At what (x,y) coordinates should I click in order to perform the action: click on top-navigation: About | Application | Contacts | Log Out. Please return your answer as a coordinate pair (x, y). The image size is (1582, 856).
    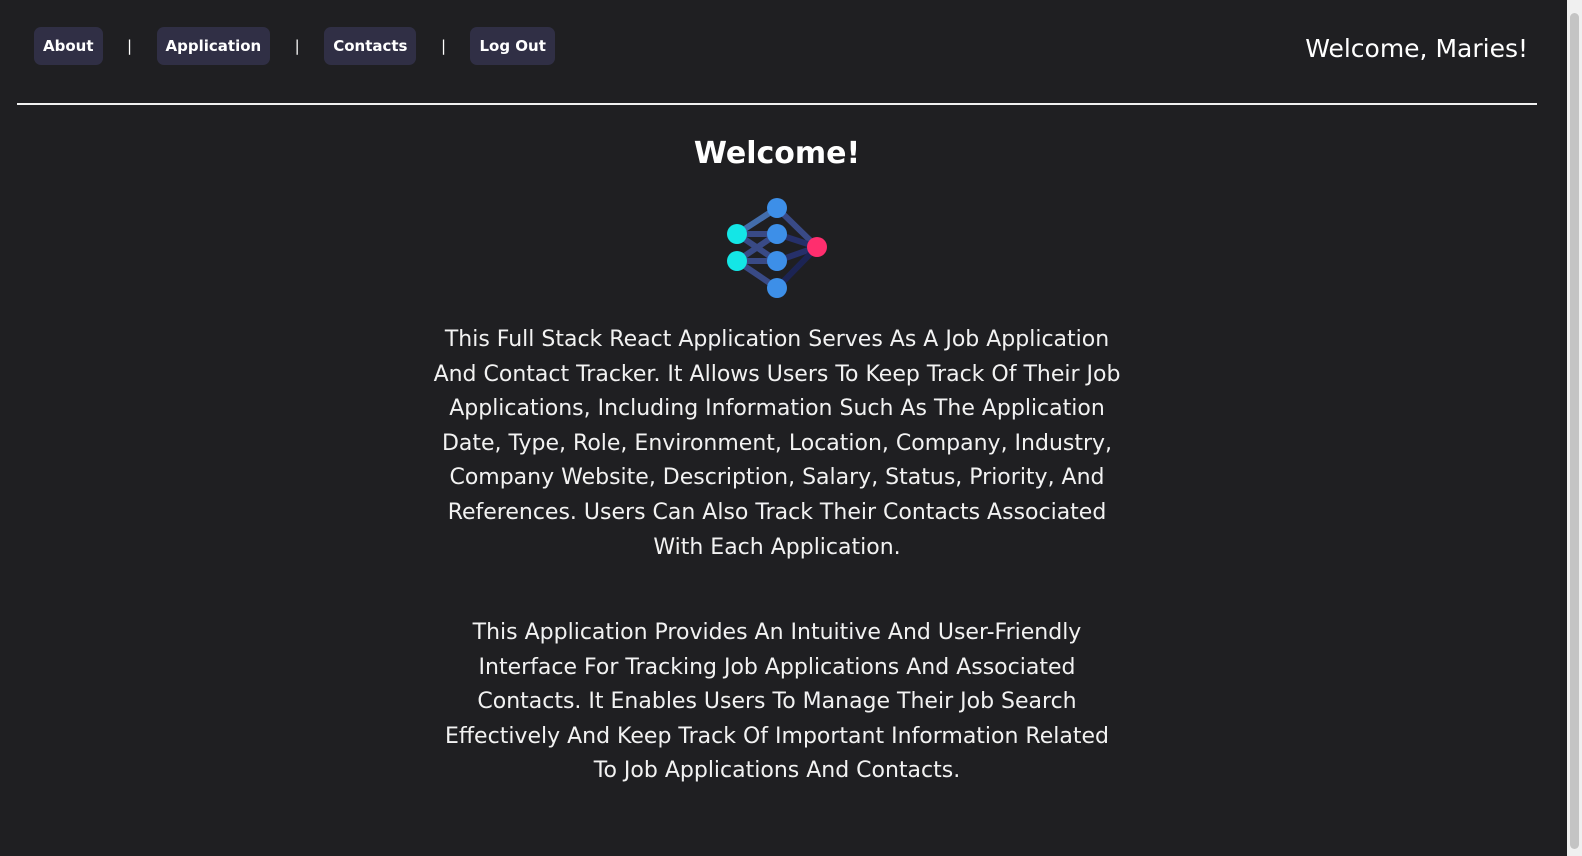
    Looking at the image, I should click on (294, 46).